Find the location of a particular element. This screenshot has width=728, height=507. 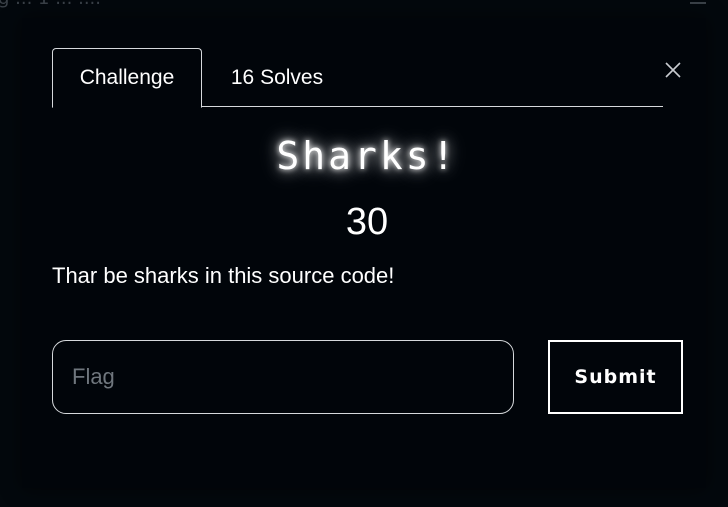

close-icon is located at coordinates (673, 70).